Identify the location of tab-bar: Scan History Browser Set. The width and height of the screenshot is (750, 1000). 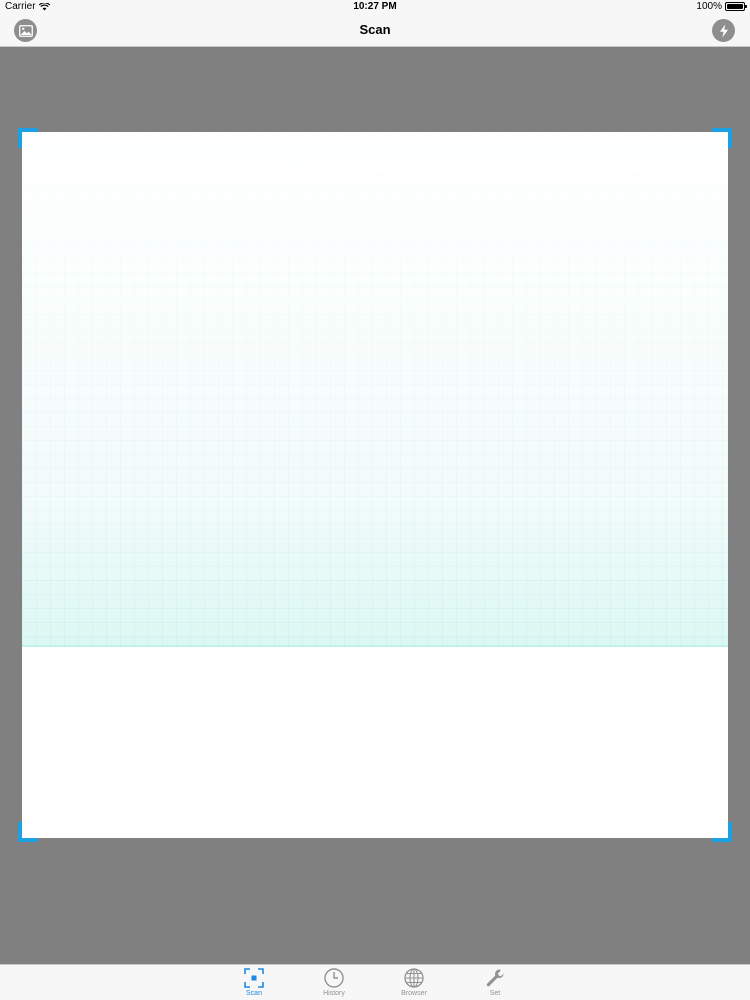
(375, 982).